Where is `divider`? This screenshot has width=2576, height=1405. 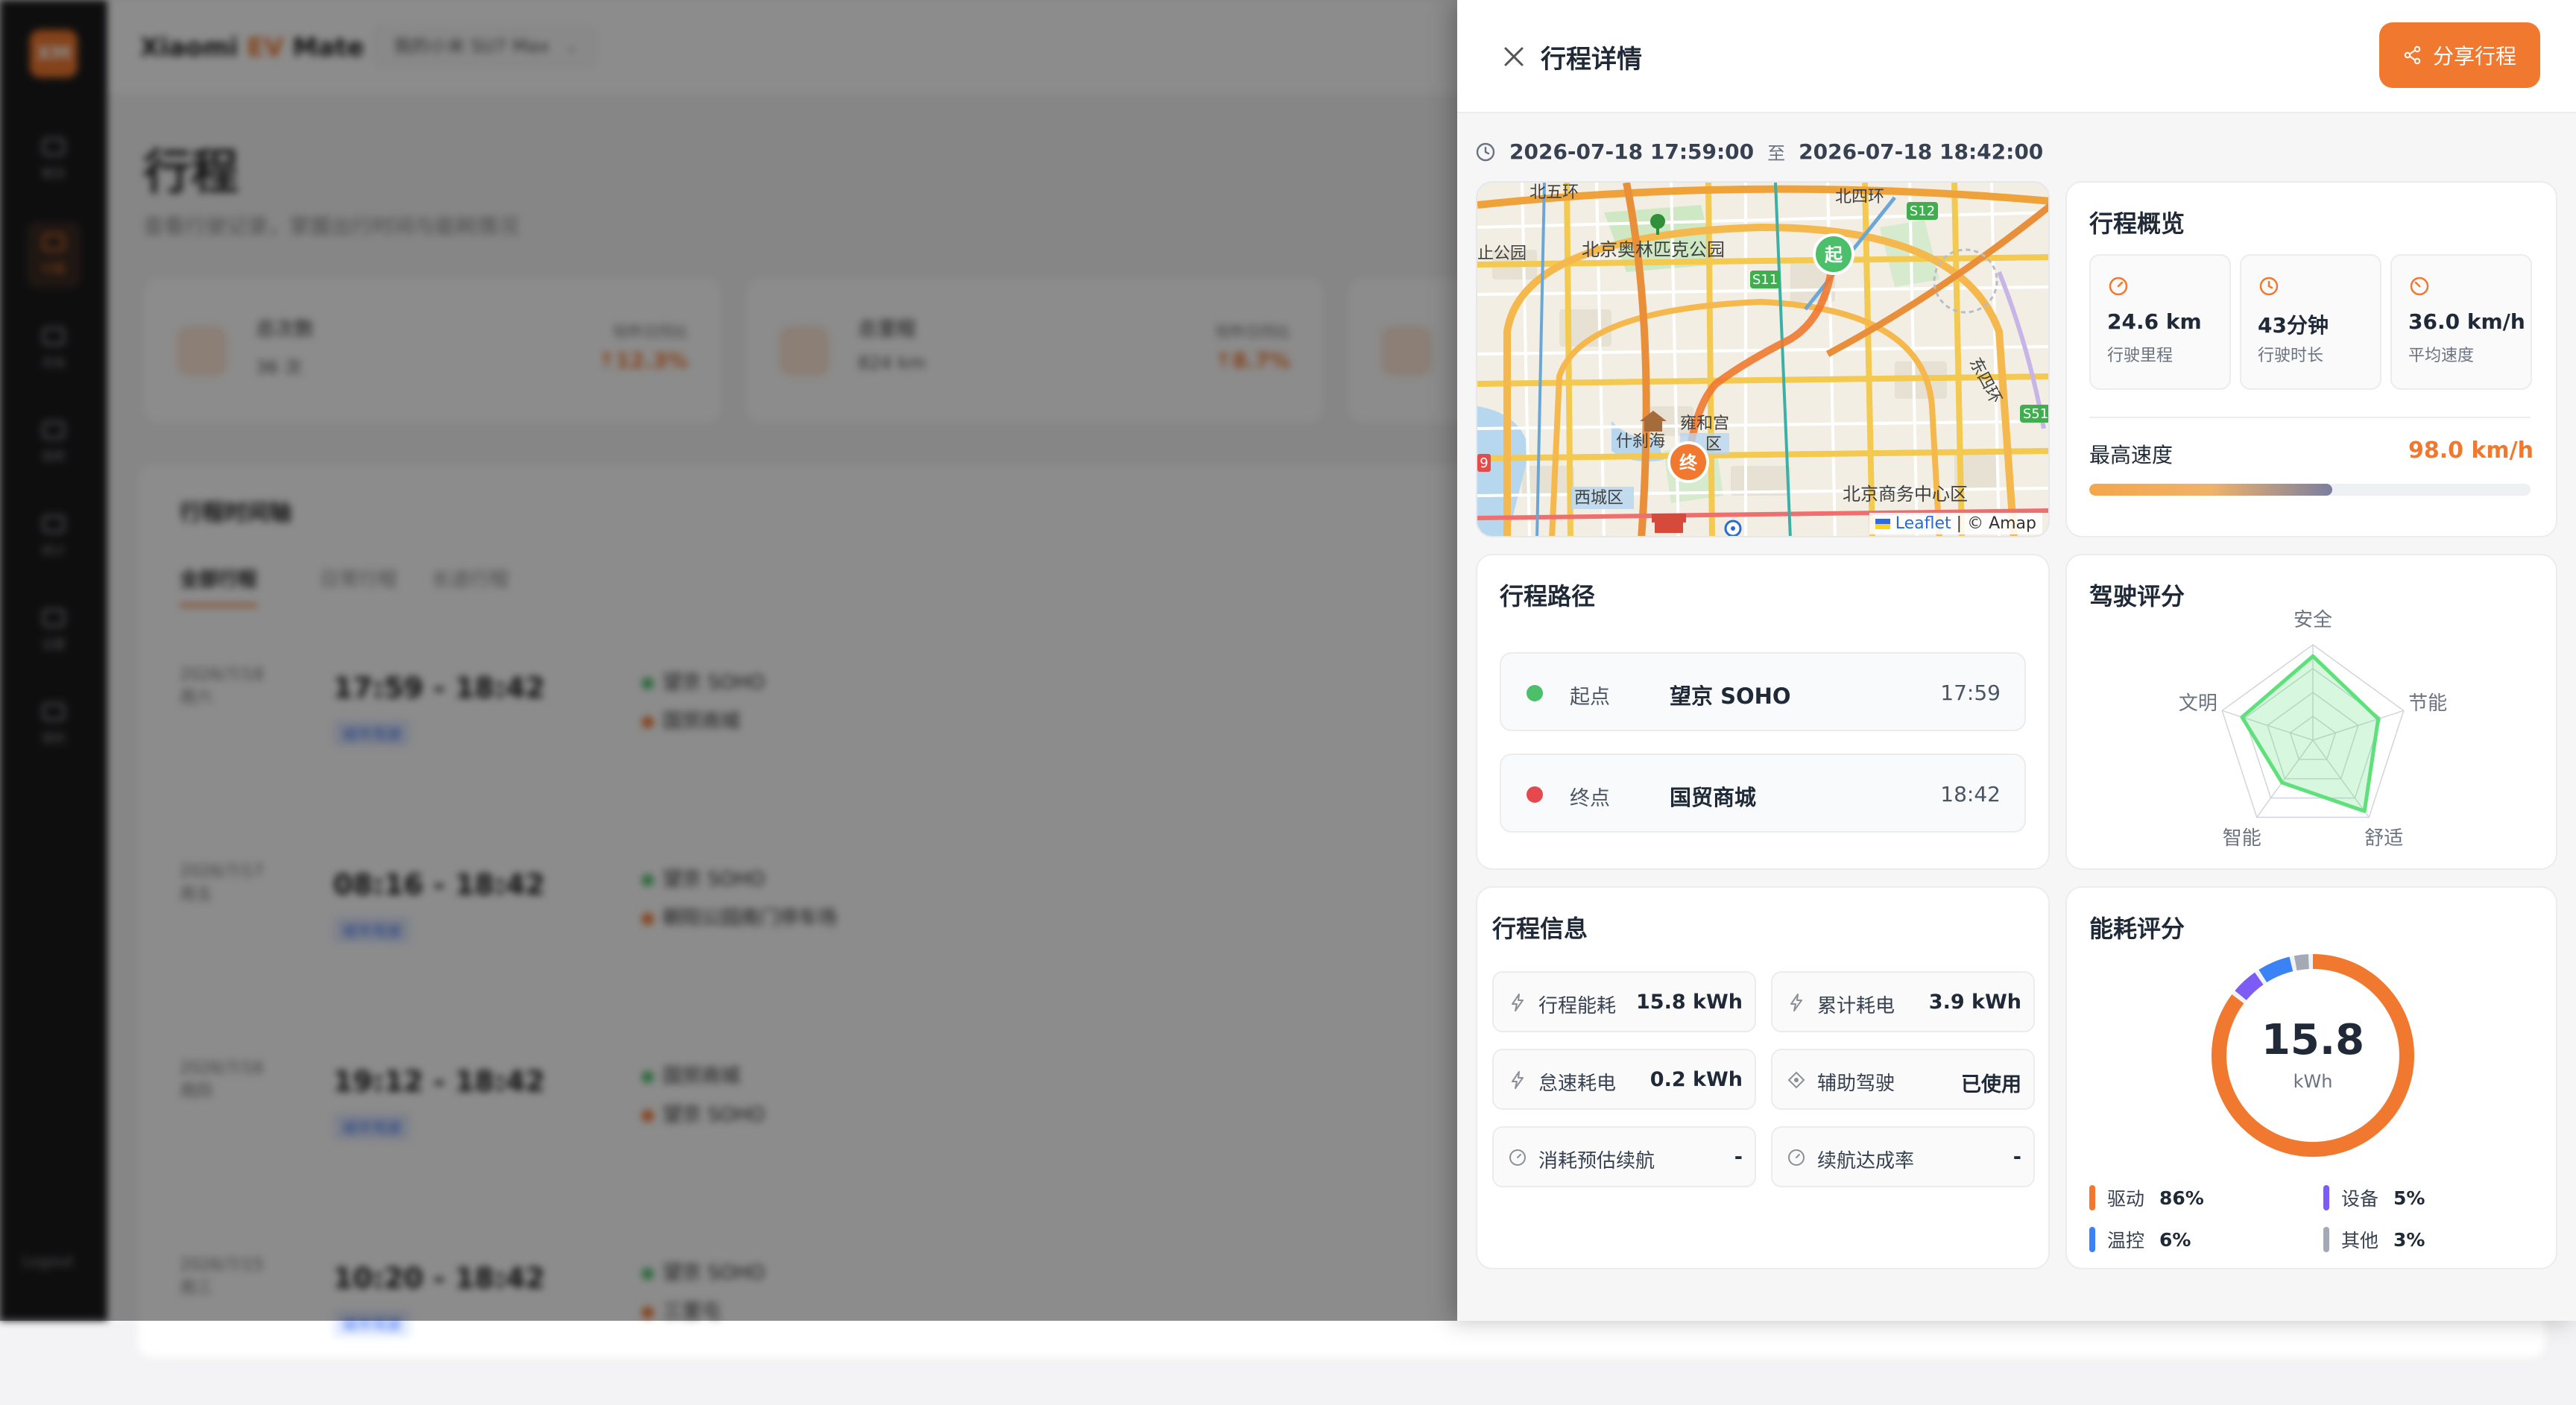
divider is located at coordinates (2310, 418).